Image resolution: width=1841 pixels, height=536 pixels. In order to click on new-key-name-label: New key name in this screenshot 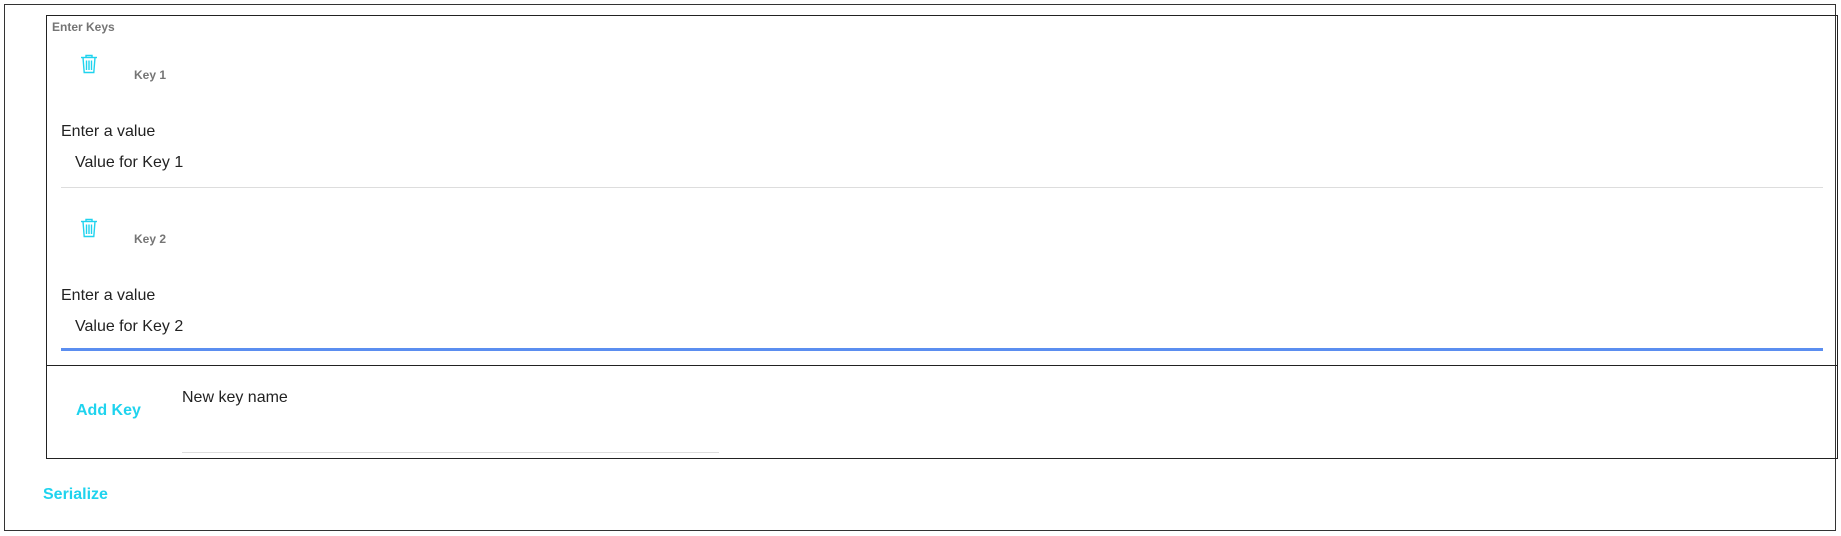, I will do `click(235, 397)`.